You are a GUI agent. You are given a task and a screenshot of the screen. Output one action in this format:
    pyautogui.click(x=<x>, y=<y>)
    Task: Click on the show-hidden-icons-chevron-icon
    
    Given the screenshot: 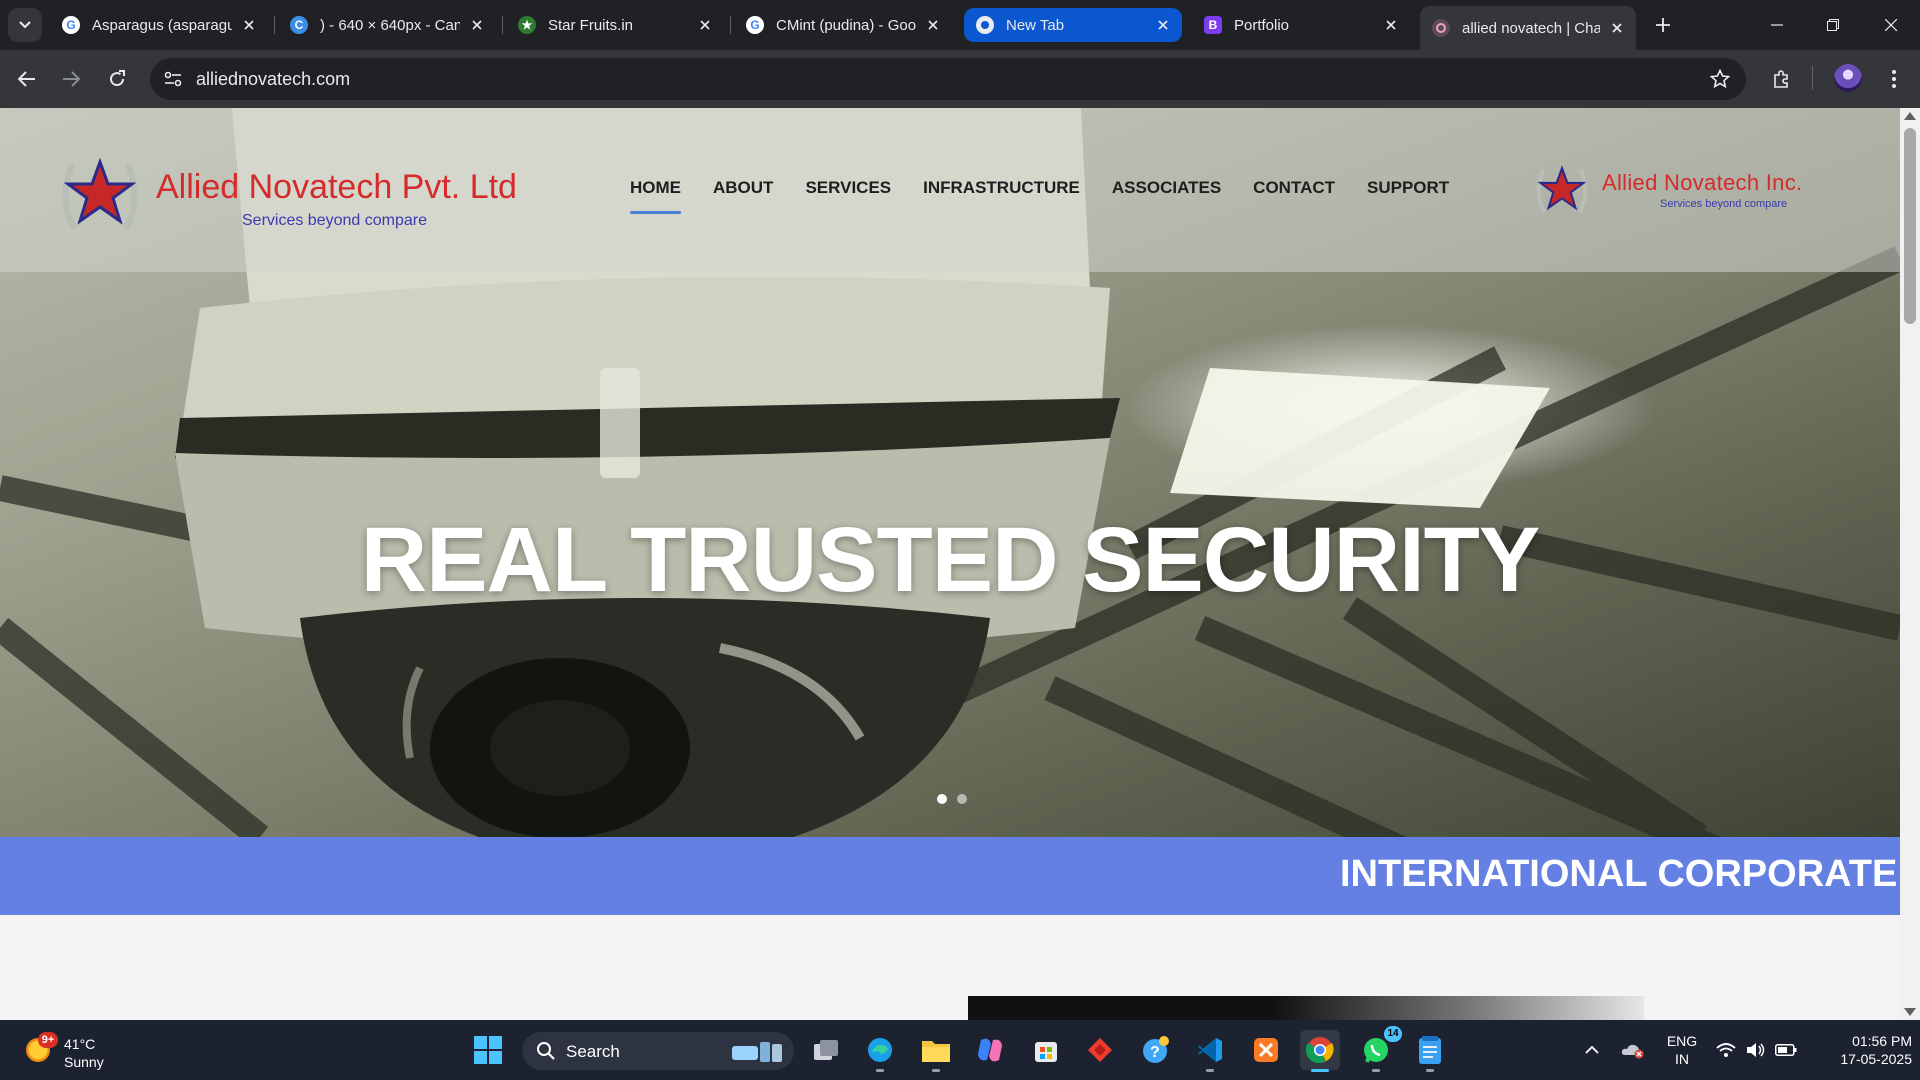 What is the action you would take?
    pyautogui.click(x=1592, y=1050)
    